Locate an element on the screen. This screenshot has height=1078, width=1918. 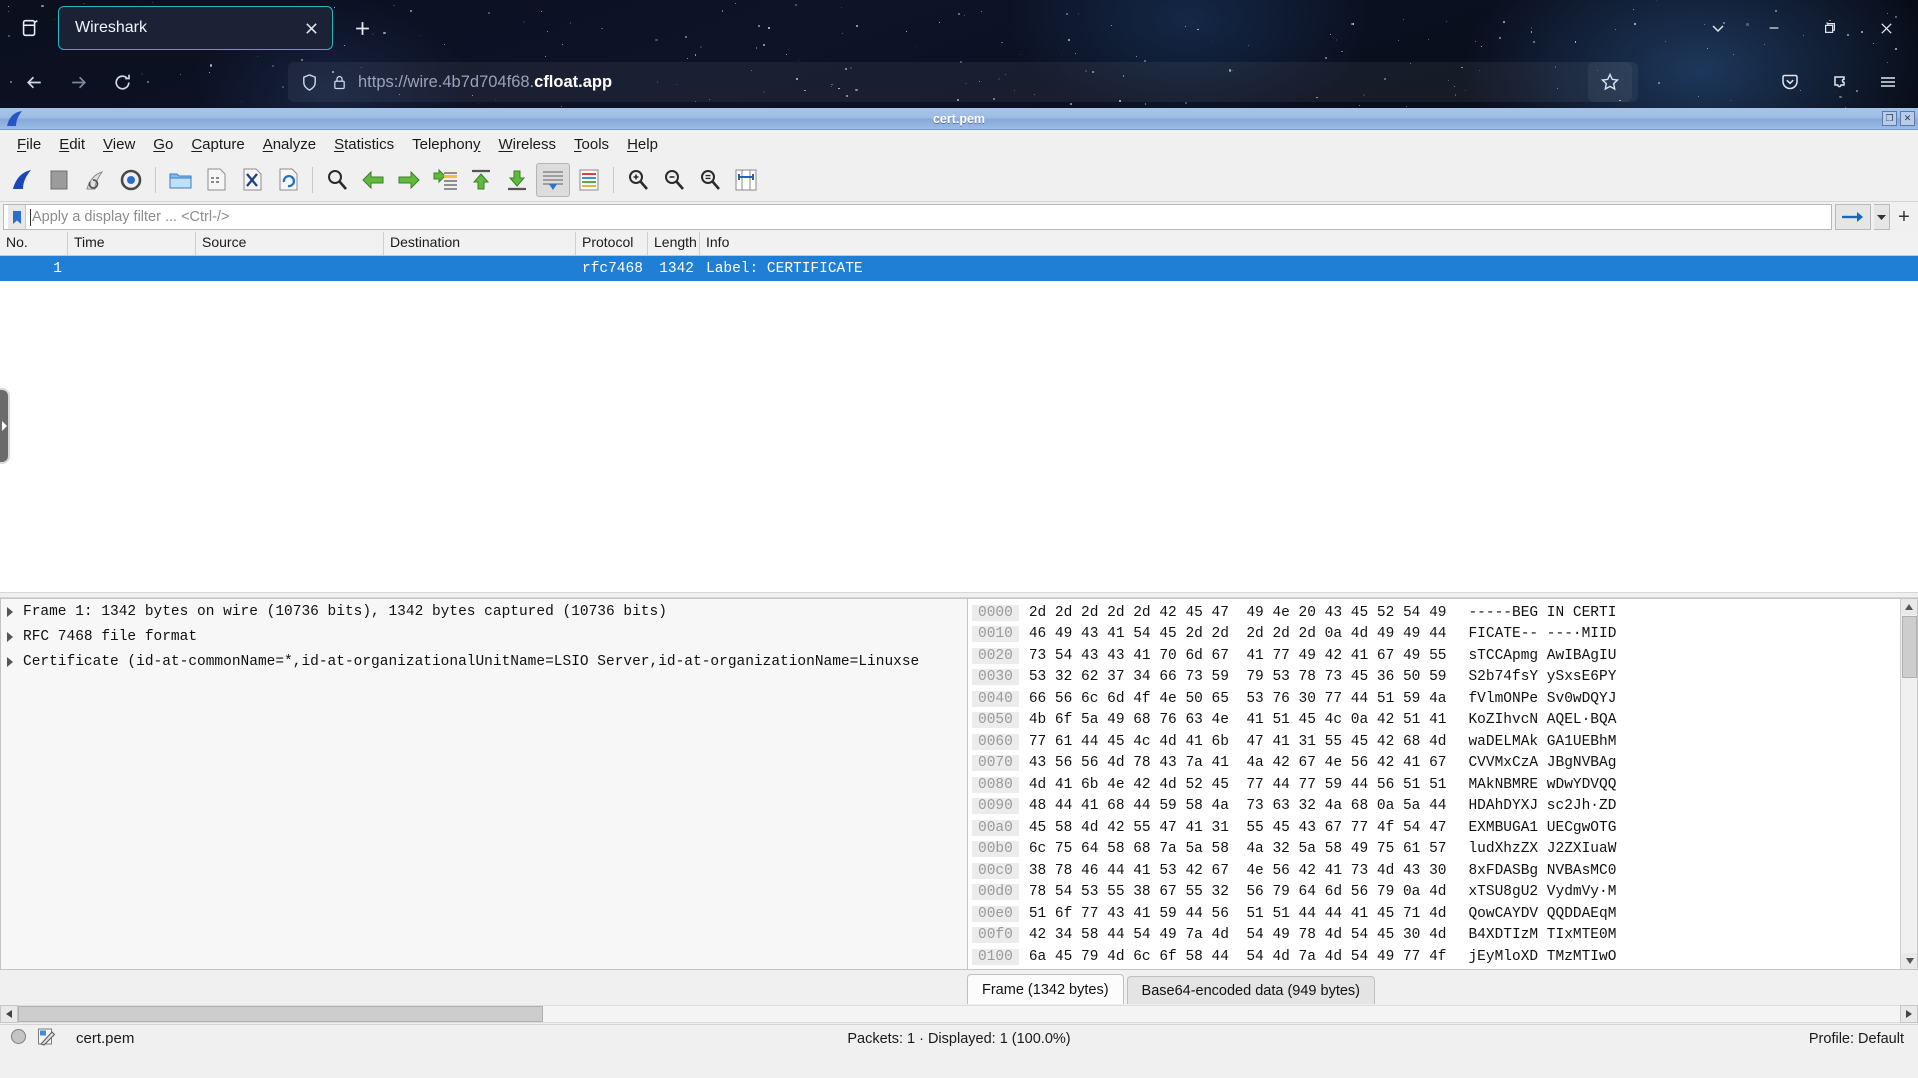
url-bar: https://wire.4b7d704f68.cfloat.app is located at coordinates (963, 82).